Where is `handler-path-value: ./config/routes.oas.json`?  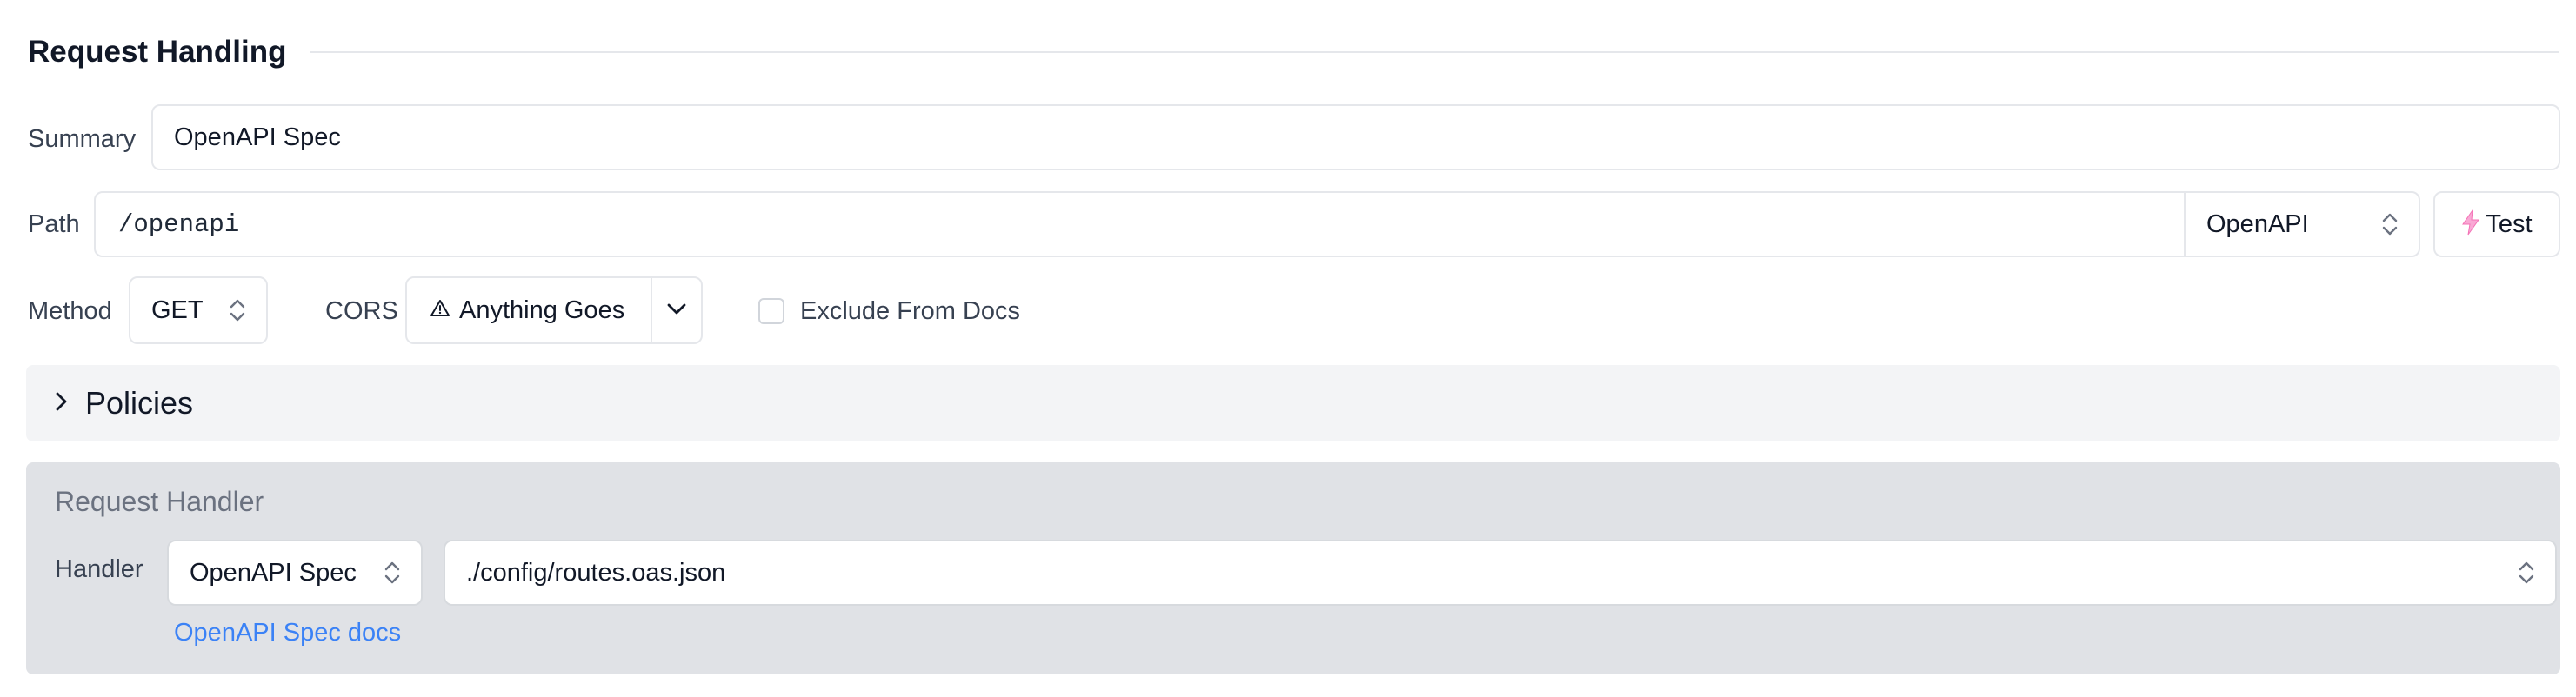
handler-path-value: ./config/routes.oas.json is located at coordinates (596, 572).